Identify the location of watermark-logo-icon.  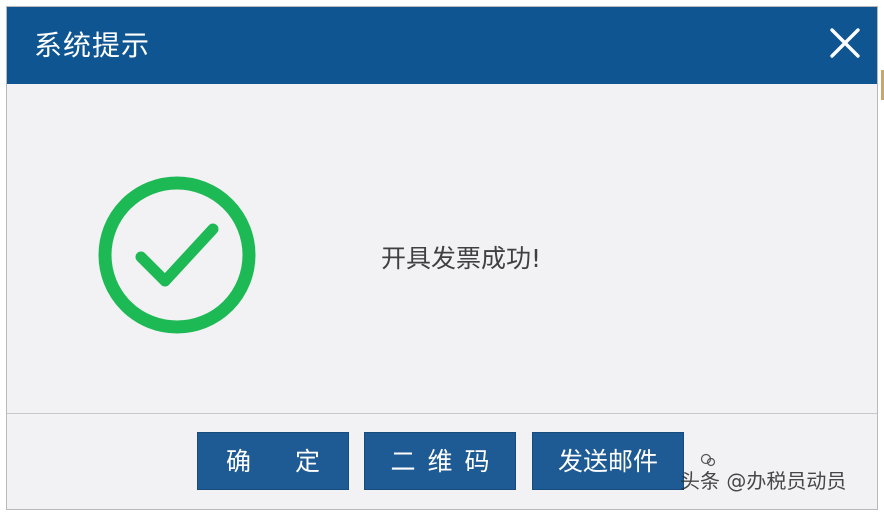
(708, 460).